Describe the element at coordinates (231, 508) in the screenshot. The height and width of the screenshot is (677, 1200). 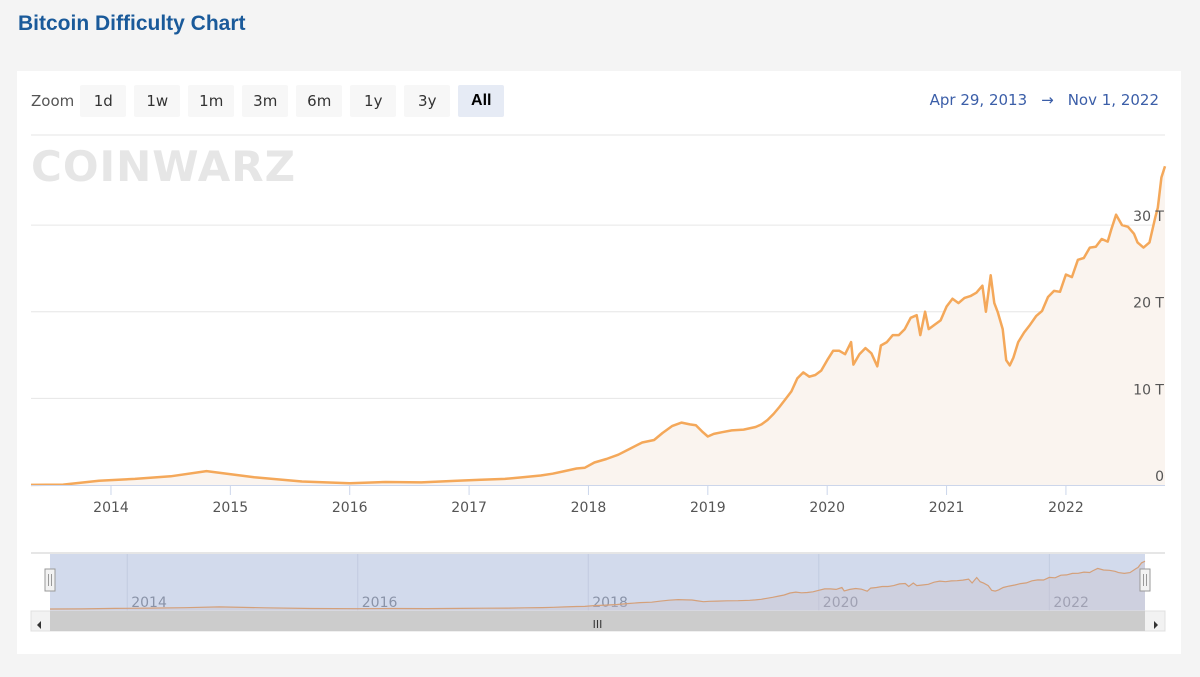
I see `x-tick-label: 2015` at that location.